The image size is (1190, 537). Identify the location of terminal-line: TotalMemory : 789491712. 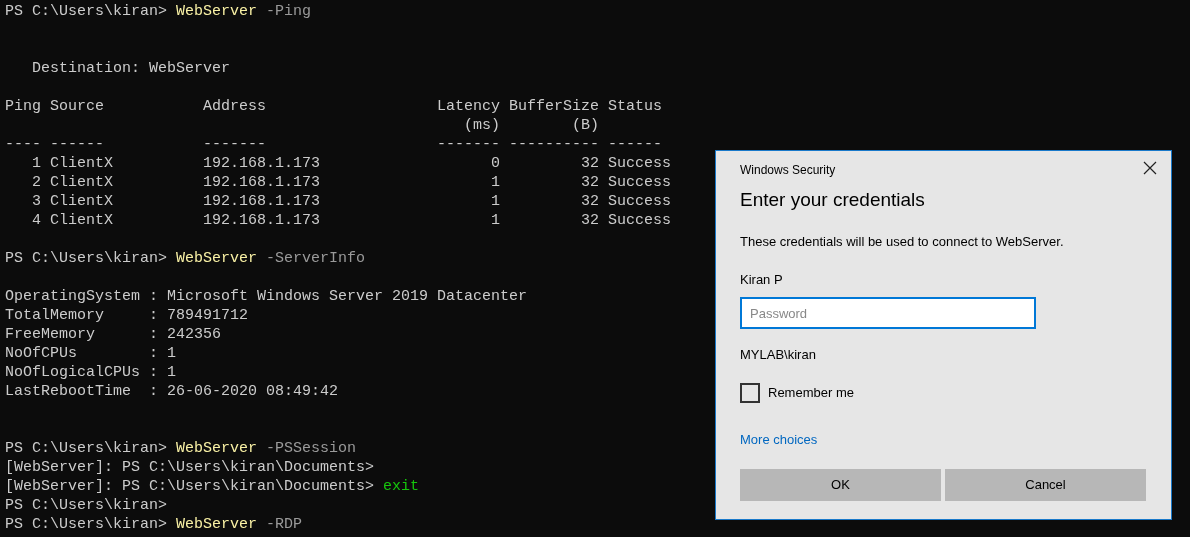
(127, 315).